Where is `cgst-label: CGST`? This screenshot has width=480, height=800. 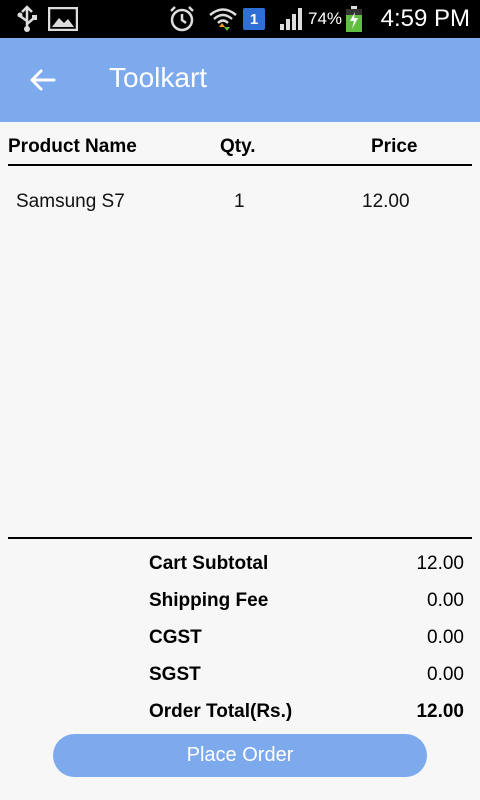 cgst-label: CGST is located at coordinates (175, 637).